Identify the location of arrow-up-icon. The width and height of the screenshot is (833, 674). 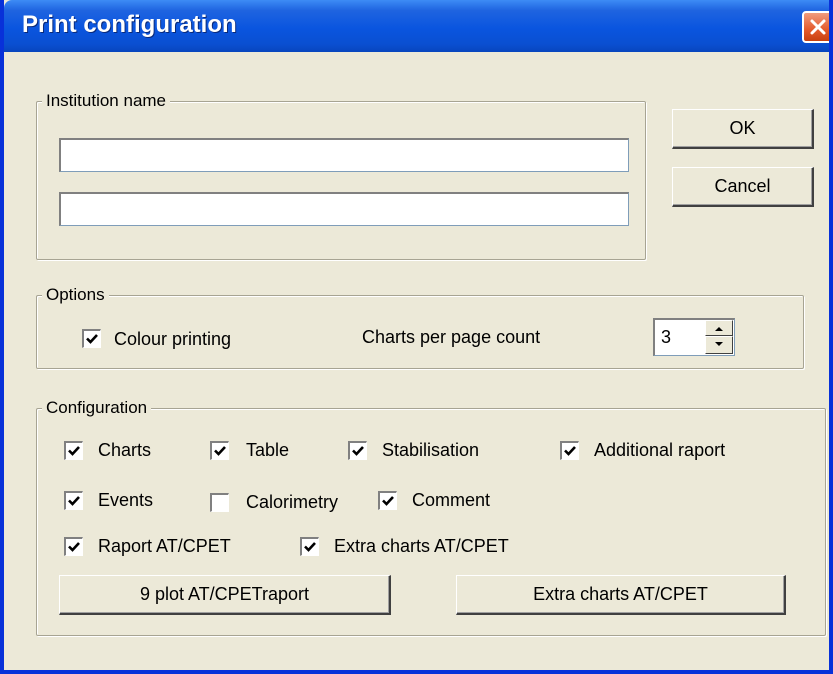
(719, 329).